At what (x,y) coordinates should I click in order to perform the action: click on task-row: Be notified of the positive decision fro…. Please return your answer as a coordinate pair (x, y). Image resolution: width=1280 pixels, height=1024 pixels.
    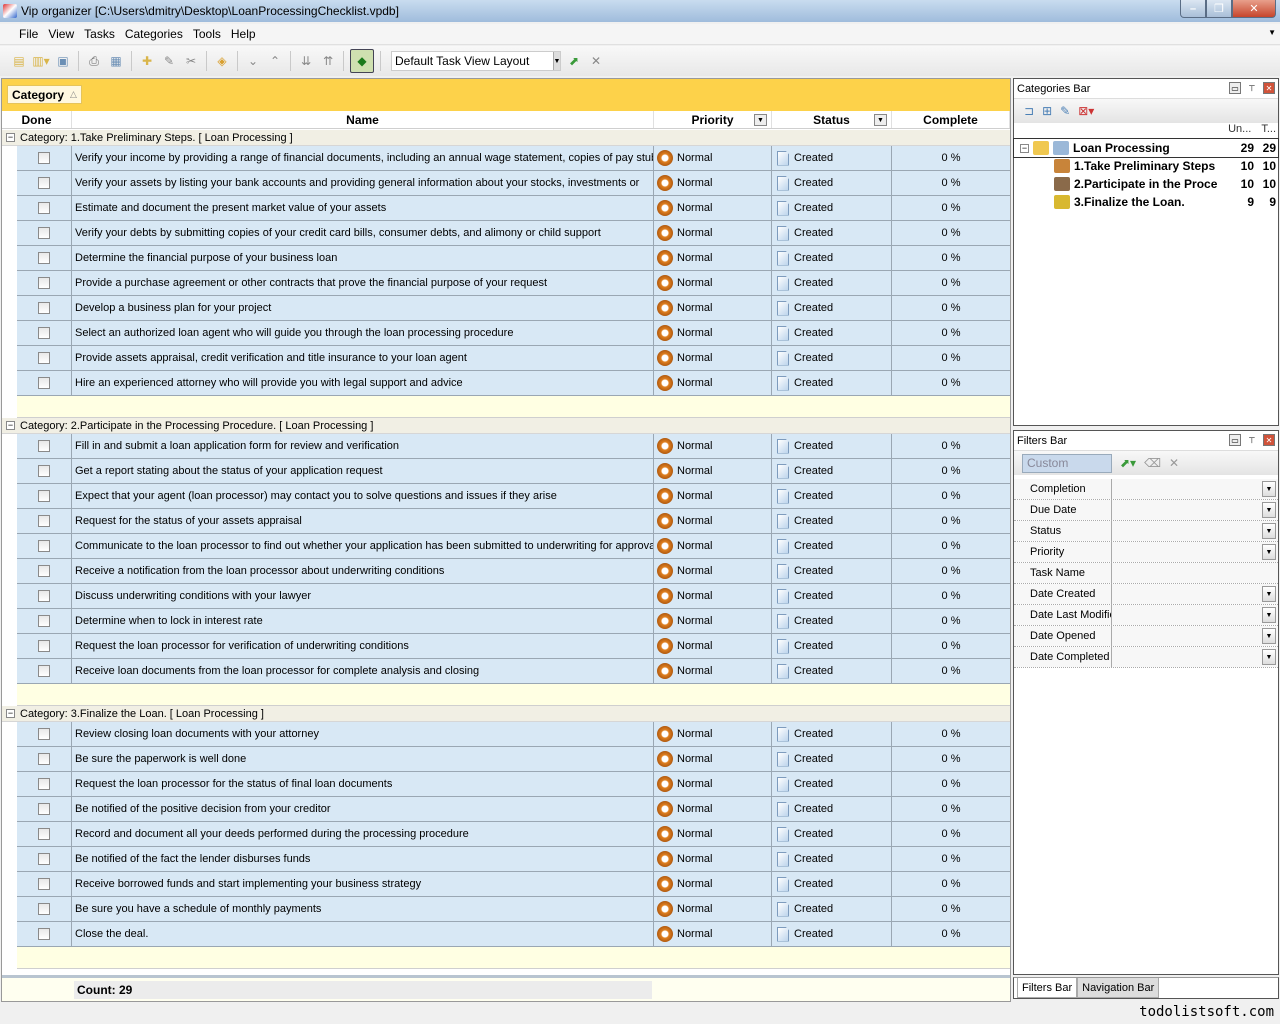
    Looking at the image, I should click on (513, 809).